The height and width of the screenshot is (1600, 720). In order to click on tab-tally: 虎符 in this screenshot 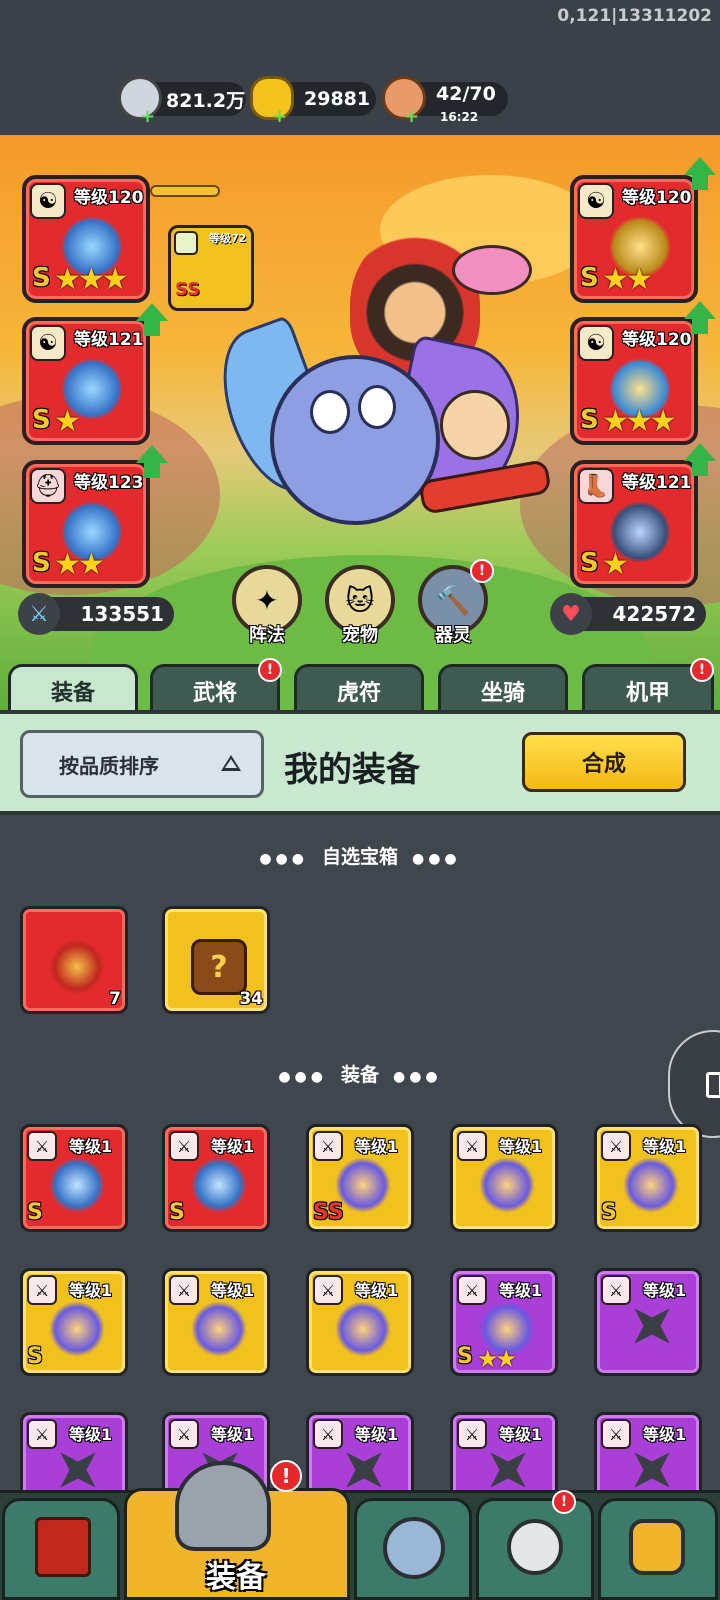, I will do `click(359, 689)`.